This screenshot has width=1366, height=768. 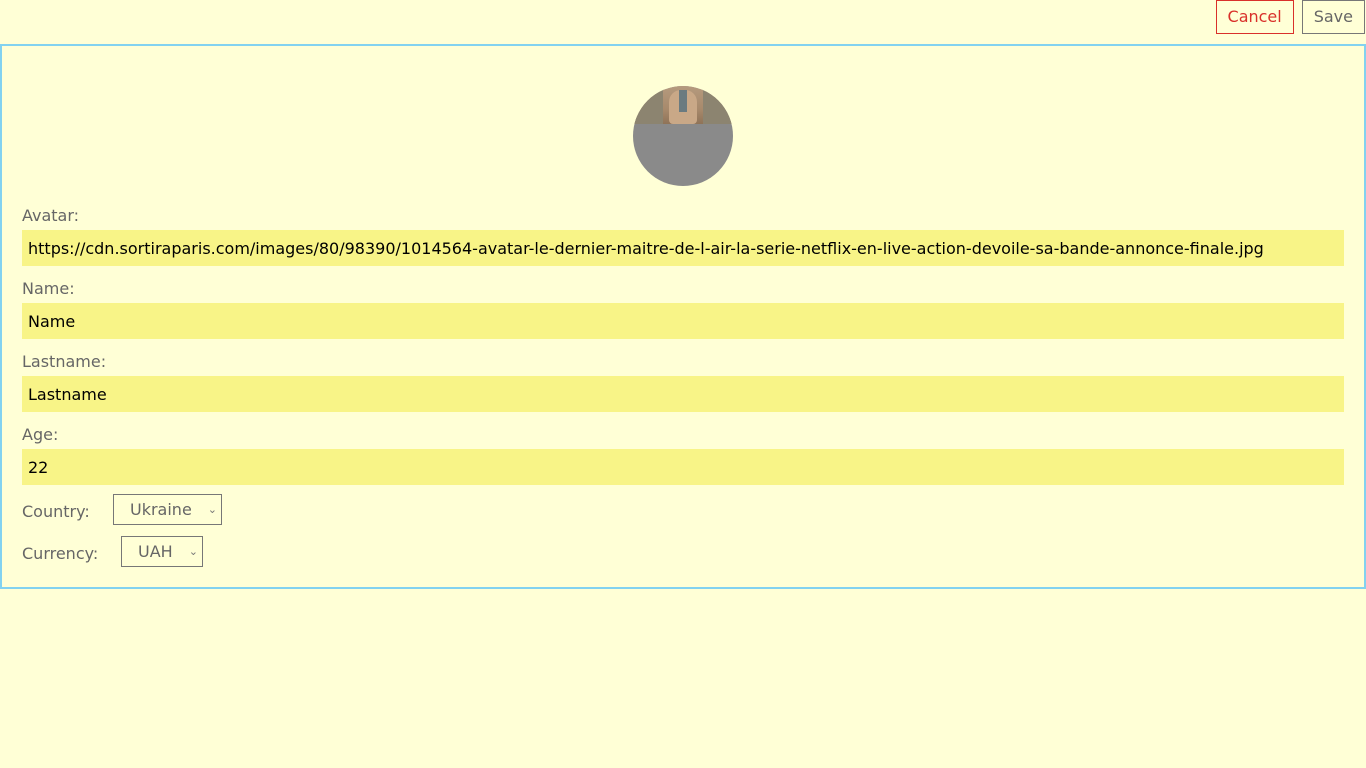 I want to click on currency-select: UAH ⌄, so click(x=162, y=551).